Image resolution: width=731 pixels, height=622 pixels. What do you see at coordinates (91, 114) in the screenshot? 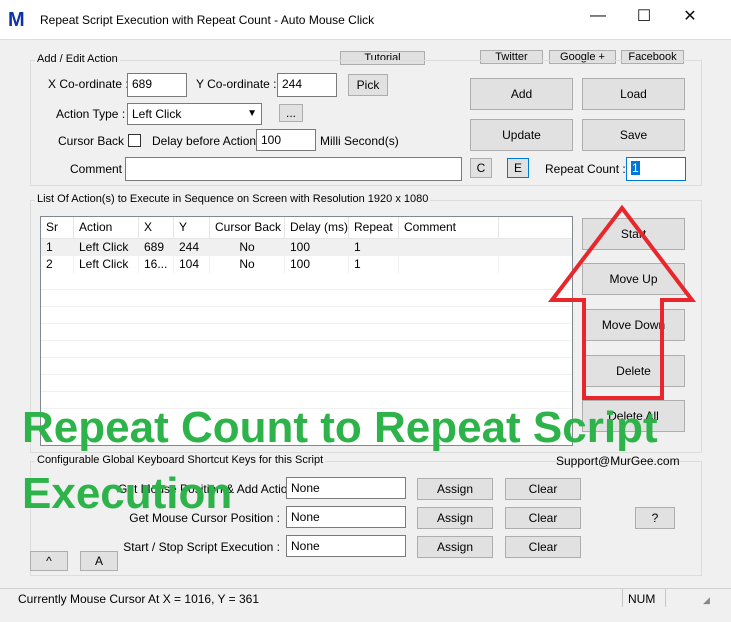
I see `action-type-label: Action Type :` at bounding box center [91, 114].